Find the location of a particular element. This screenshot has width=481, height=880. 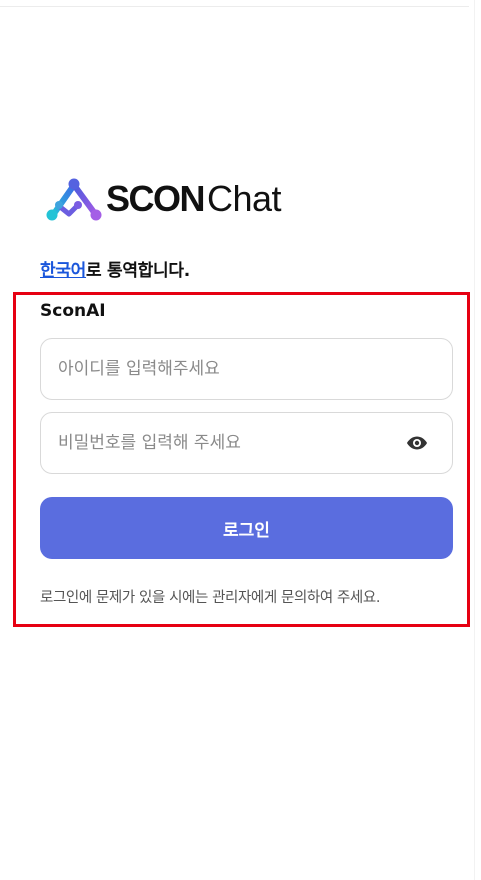

scon-chat-logo: SCON Chat is located at coordinates (163, 199).